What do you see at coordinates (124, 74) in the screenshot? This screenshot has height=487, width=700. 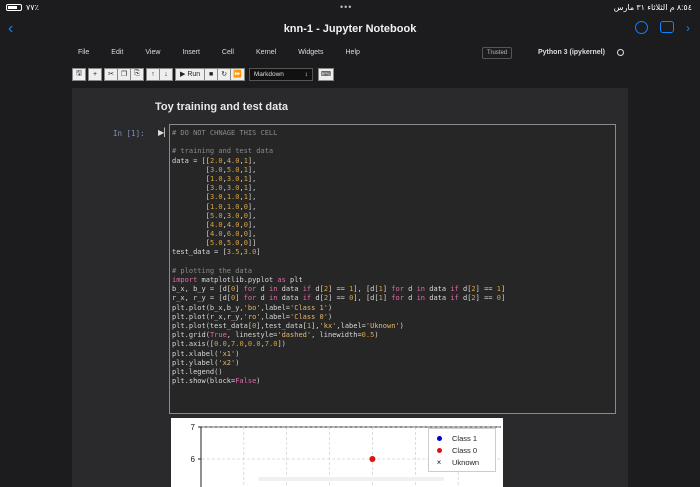 I see `copy-icon: ❐` at bounding box center [124, 74].